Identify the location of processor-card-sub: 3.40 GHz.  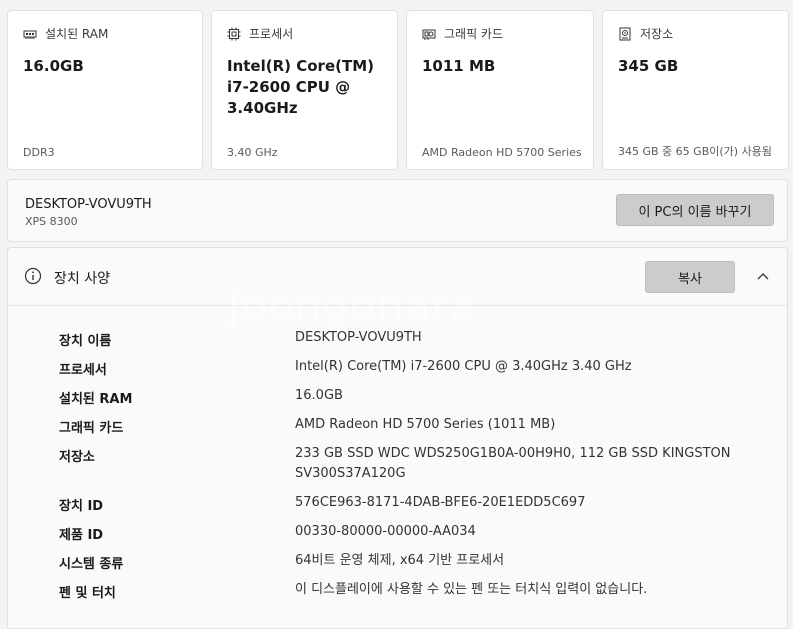
(252, 152).